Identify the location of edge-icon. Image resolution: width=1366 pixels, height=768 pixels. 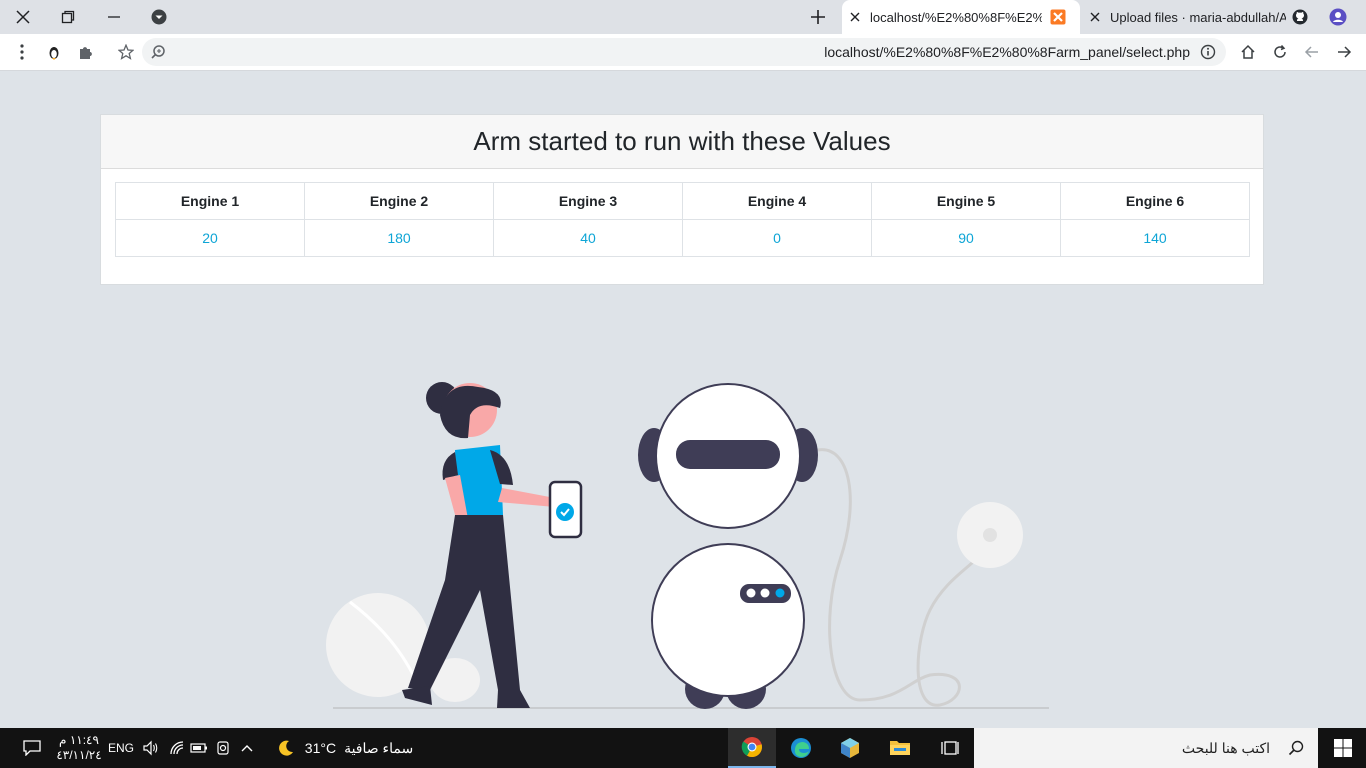
(801, 748).